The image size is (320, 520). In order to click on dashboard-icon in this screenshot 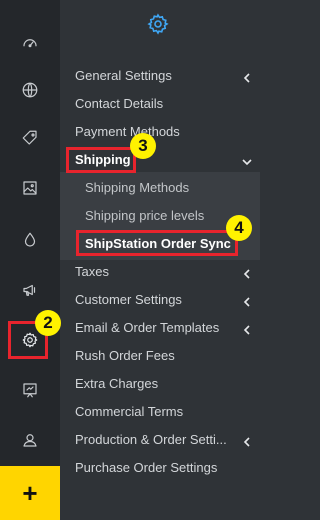, I will do `click(30, 42)`.